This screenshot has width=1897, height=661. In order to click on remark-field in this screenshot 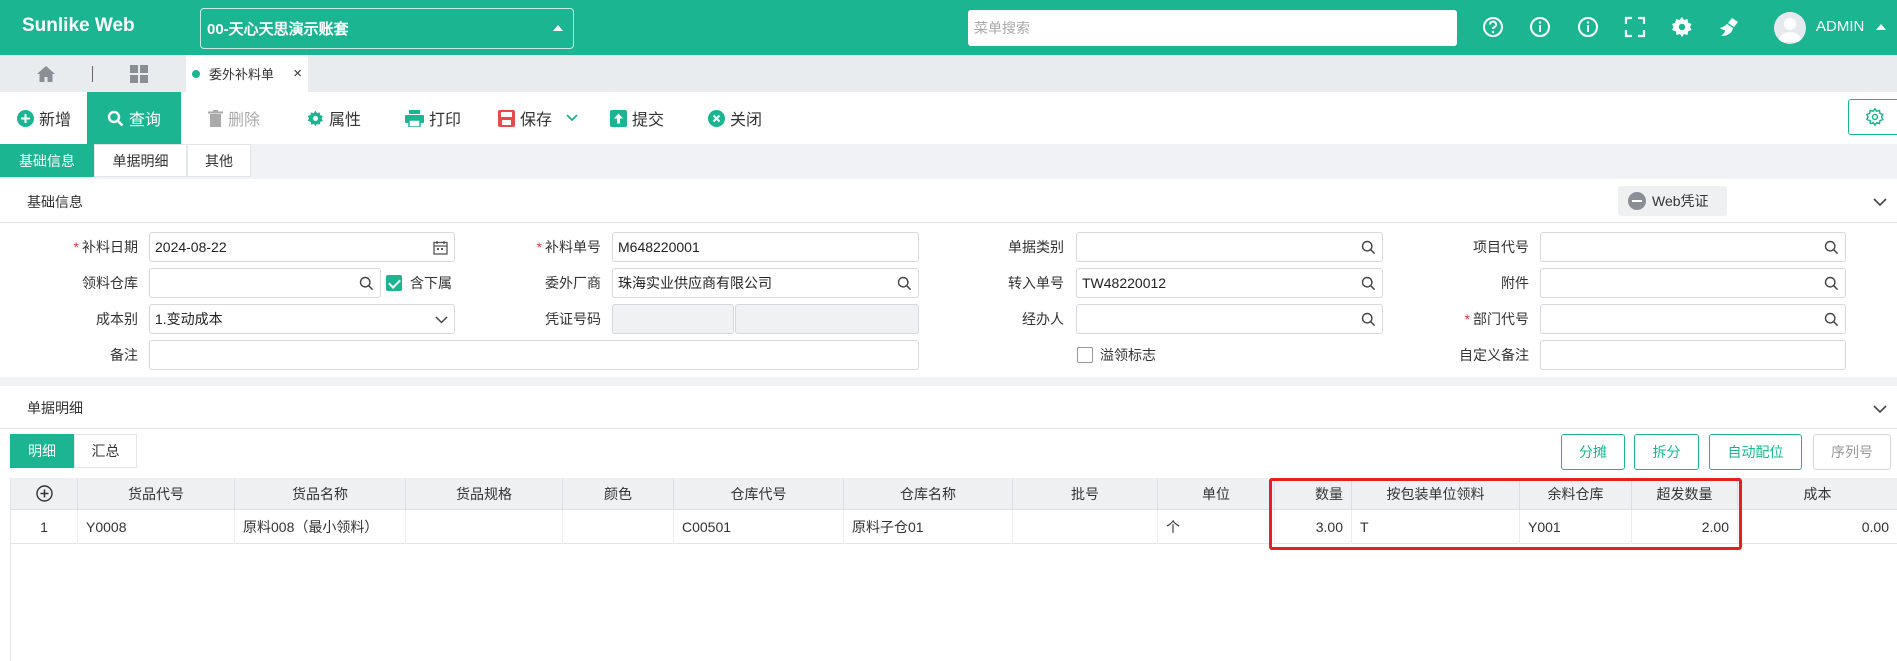, I will do `click(534, 355)`.